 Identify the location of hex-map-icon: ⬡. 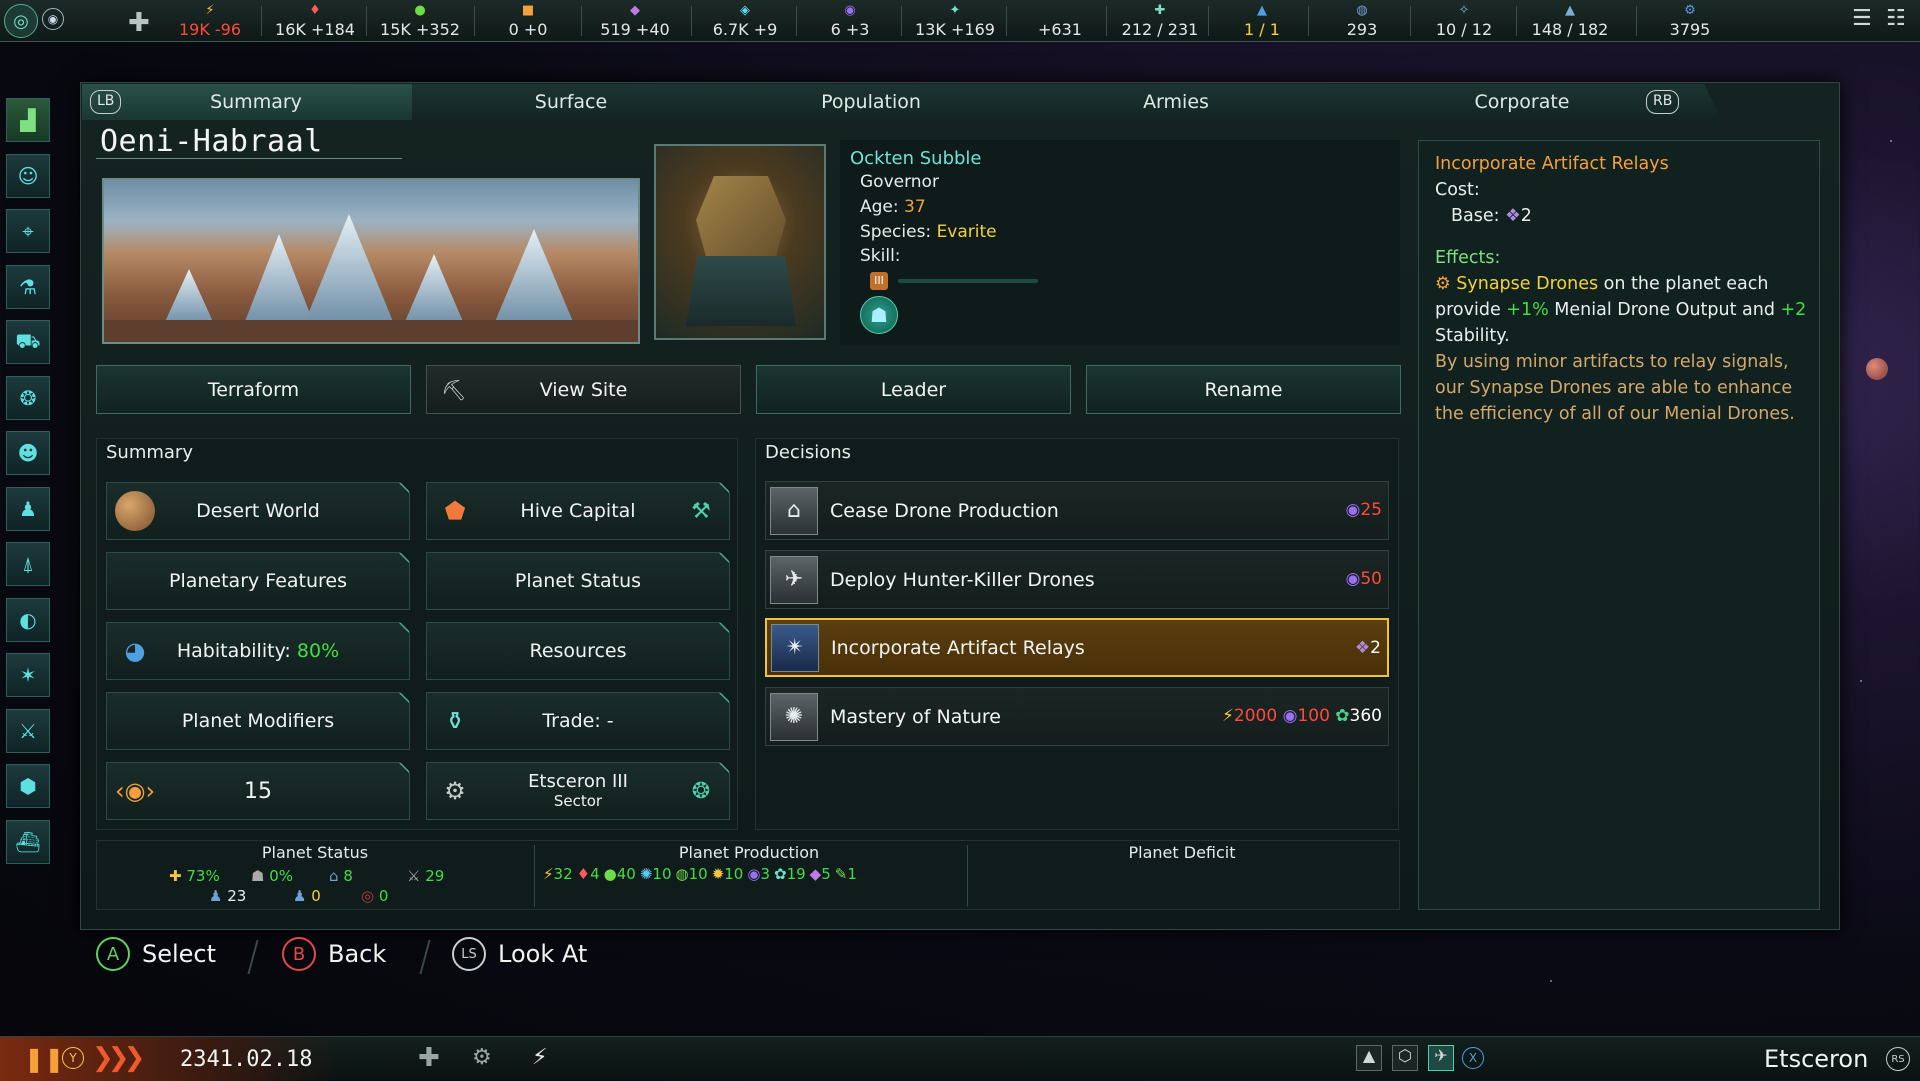
(1405, 1058).